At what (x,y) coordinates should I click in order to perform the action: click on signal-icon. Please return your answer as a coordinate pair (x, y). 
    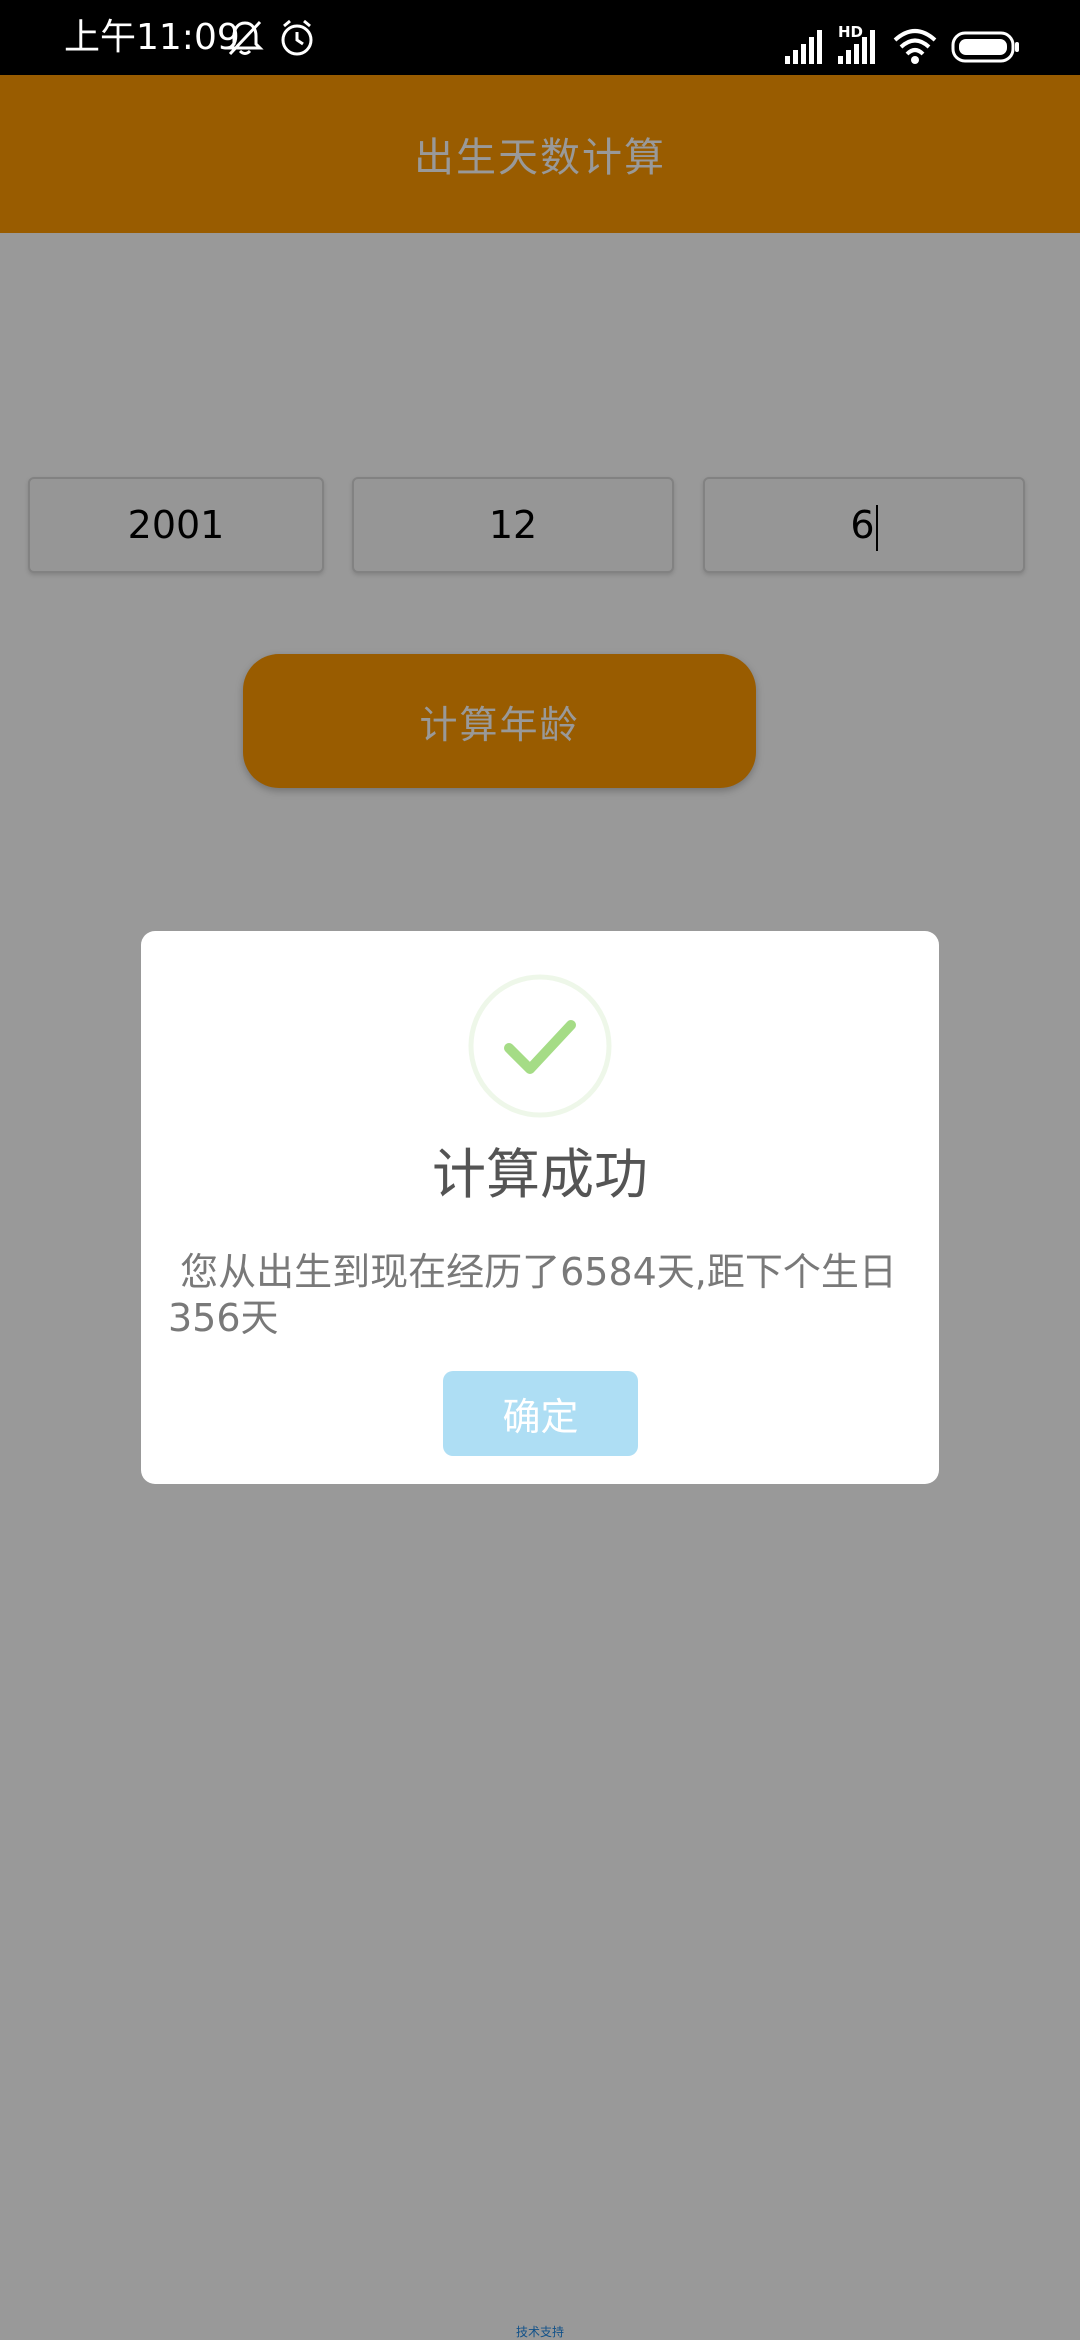
    Looking at the image, I should click on (803, 47).